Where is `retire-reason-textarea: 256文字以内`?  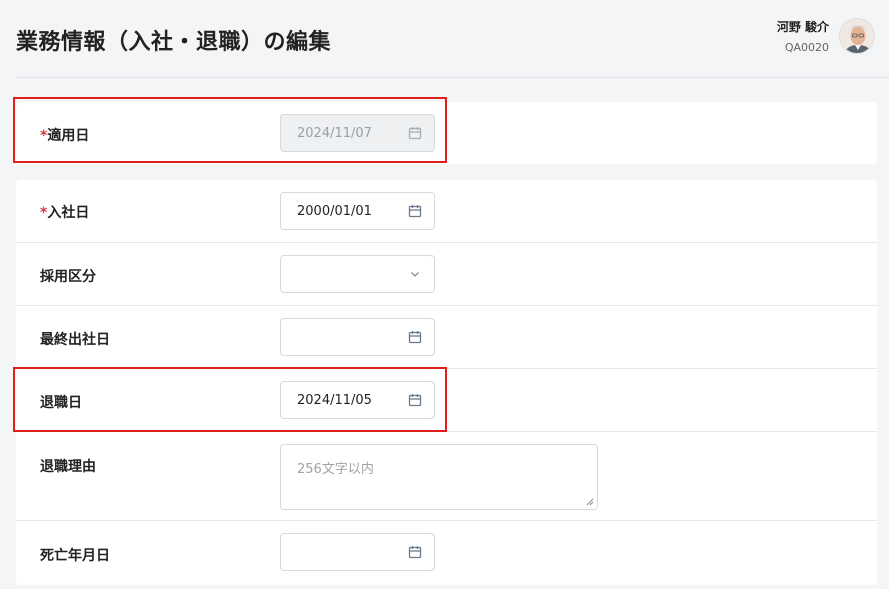 retire-reason-textarea: 256文字以内 is located at coordinates (439, 477).